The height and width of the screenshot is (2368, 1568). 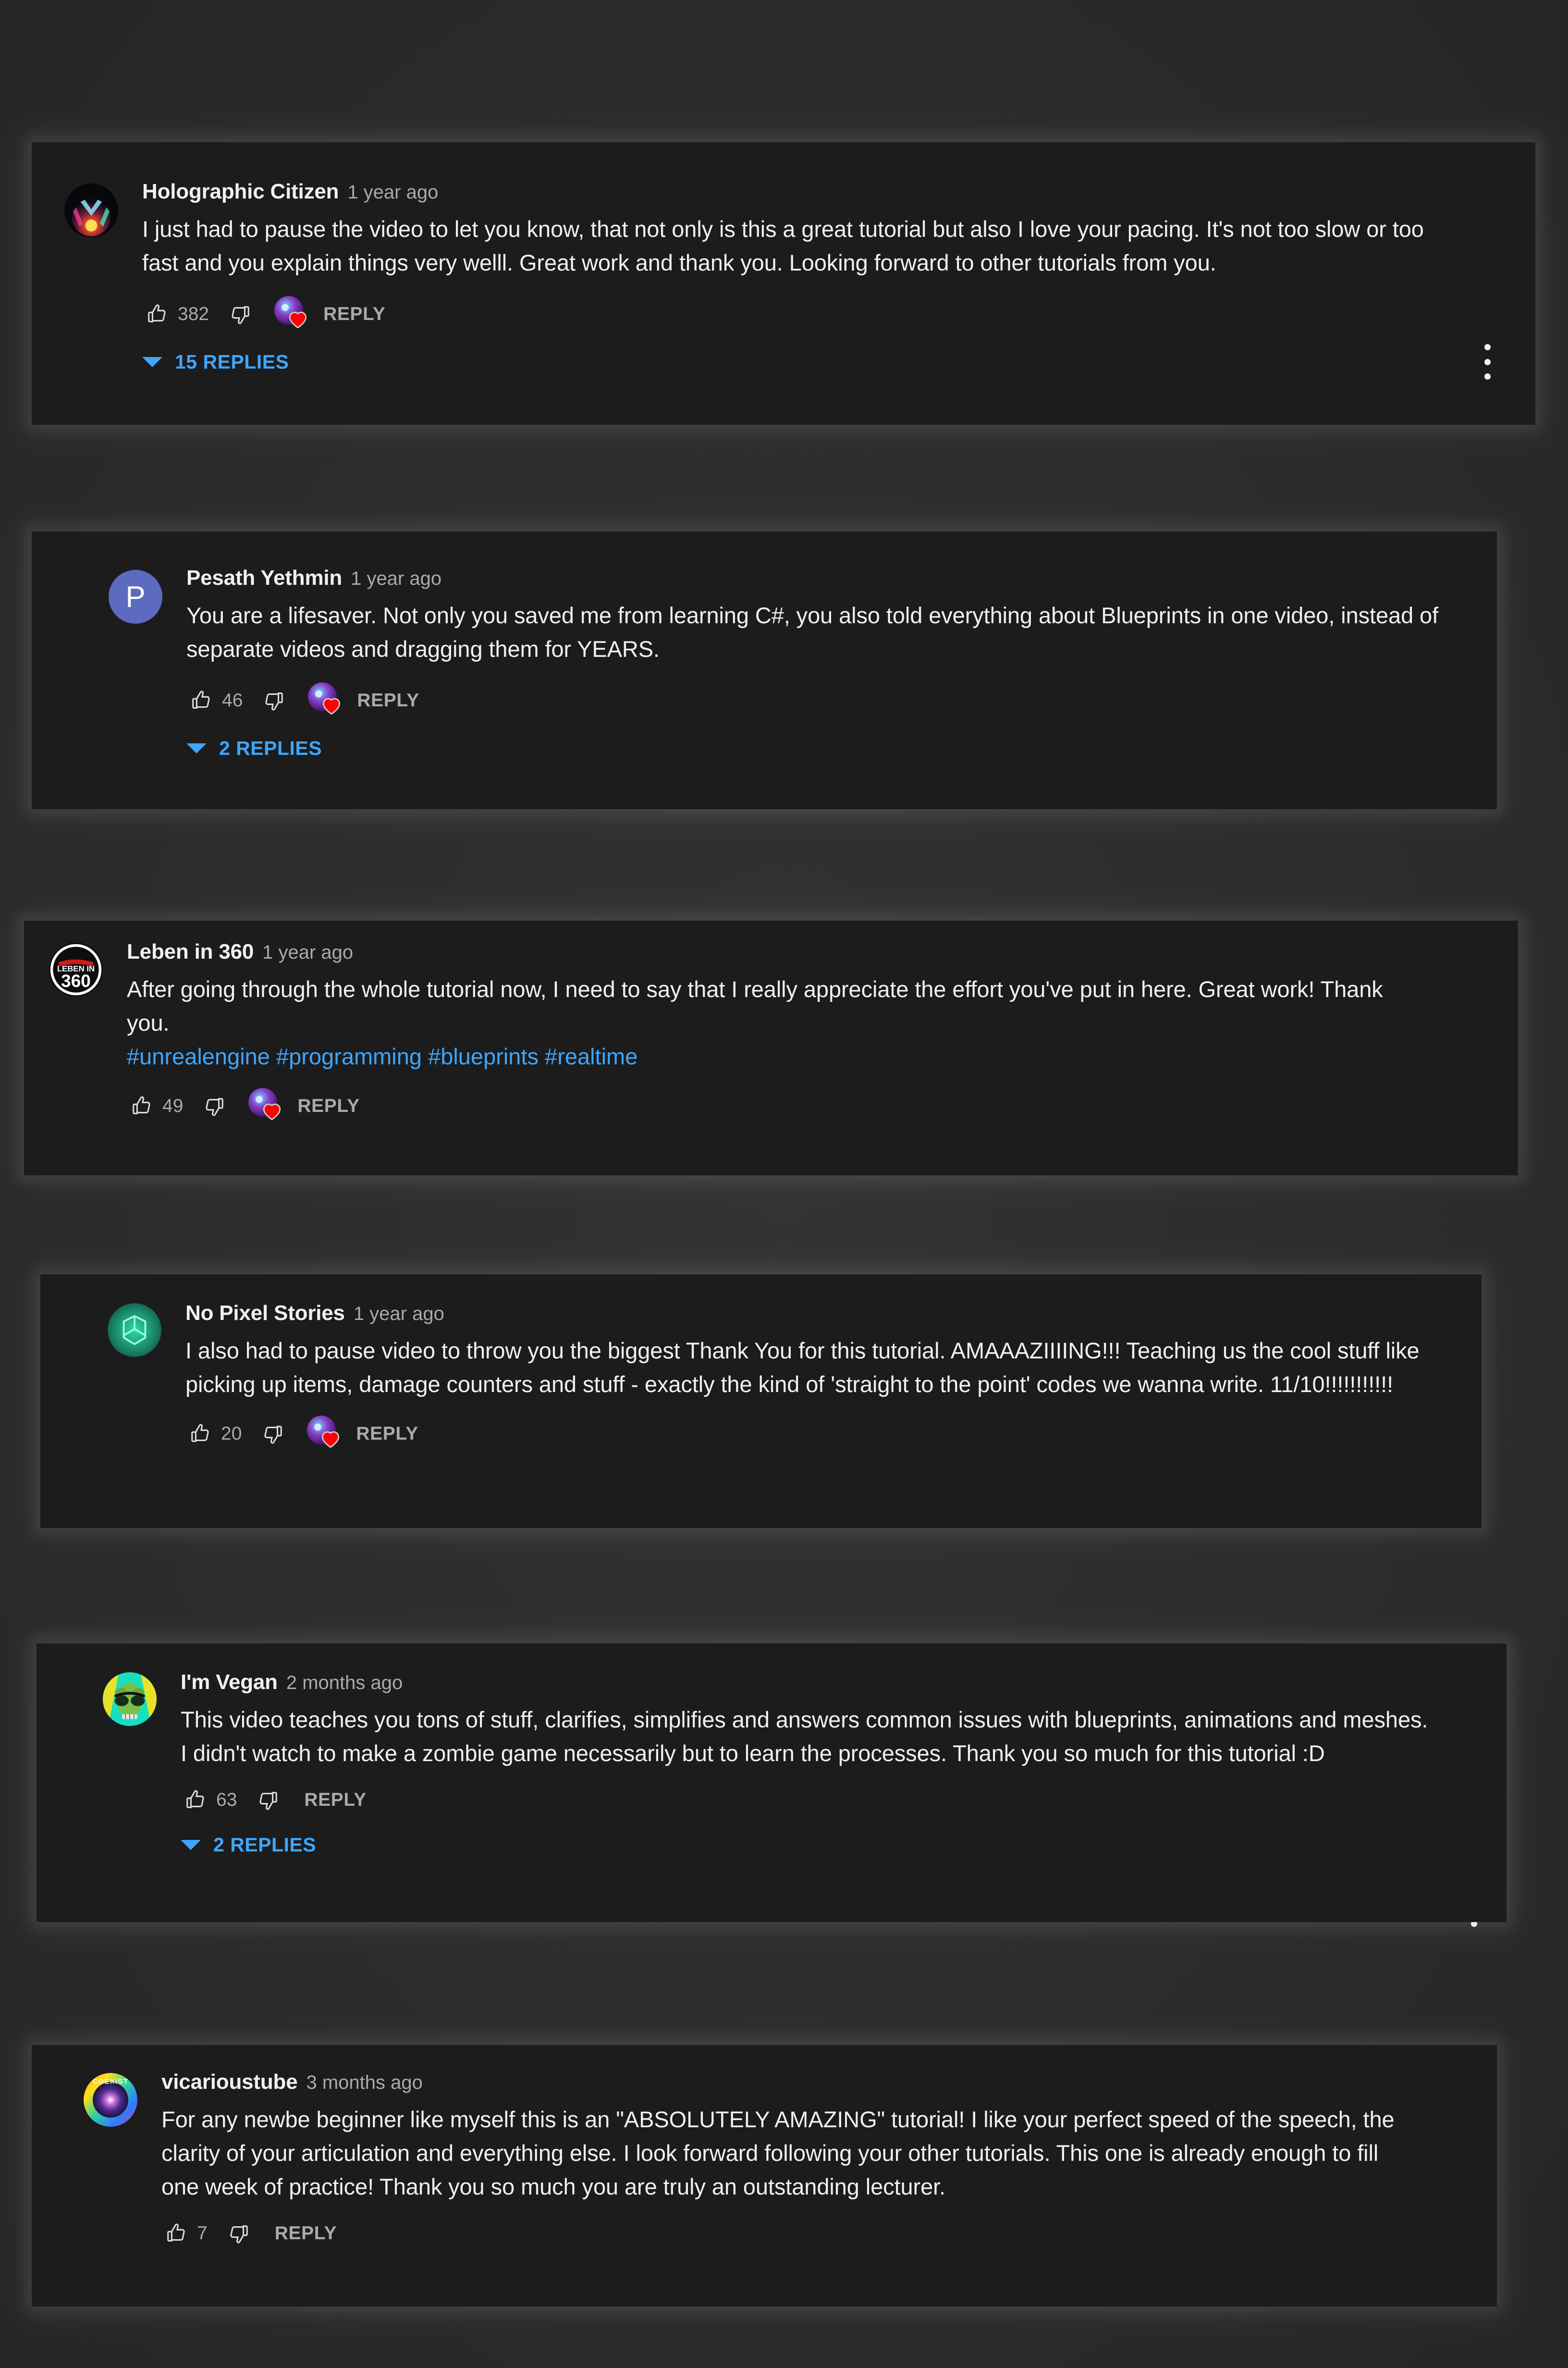 What do you see at coordinates (767, 192) in the screenshot?
I see `comment-header: Holographic Citizen 1 year ago` at bounding box center [767, 192].